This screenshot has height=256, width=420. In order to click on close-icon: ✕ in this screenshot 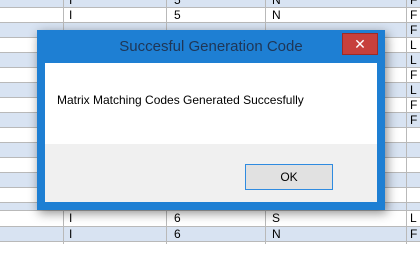, I will do `click(360, 44)`.